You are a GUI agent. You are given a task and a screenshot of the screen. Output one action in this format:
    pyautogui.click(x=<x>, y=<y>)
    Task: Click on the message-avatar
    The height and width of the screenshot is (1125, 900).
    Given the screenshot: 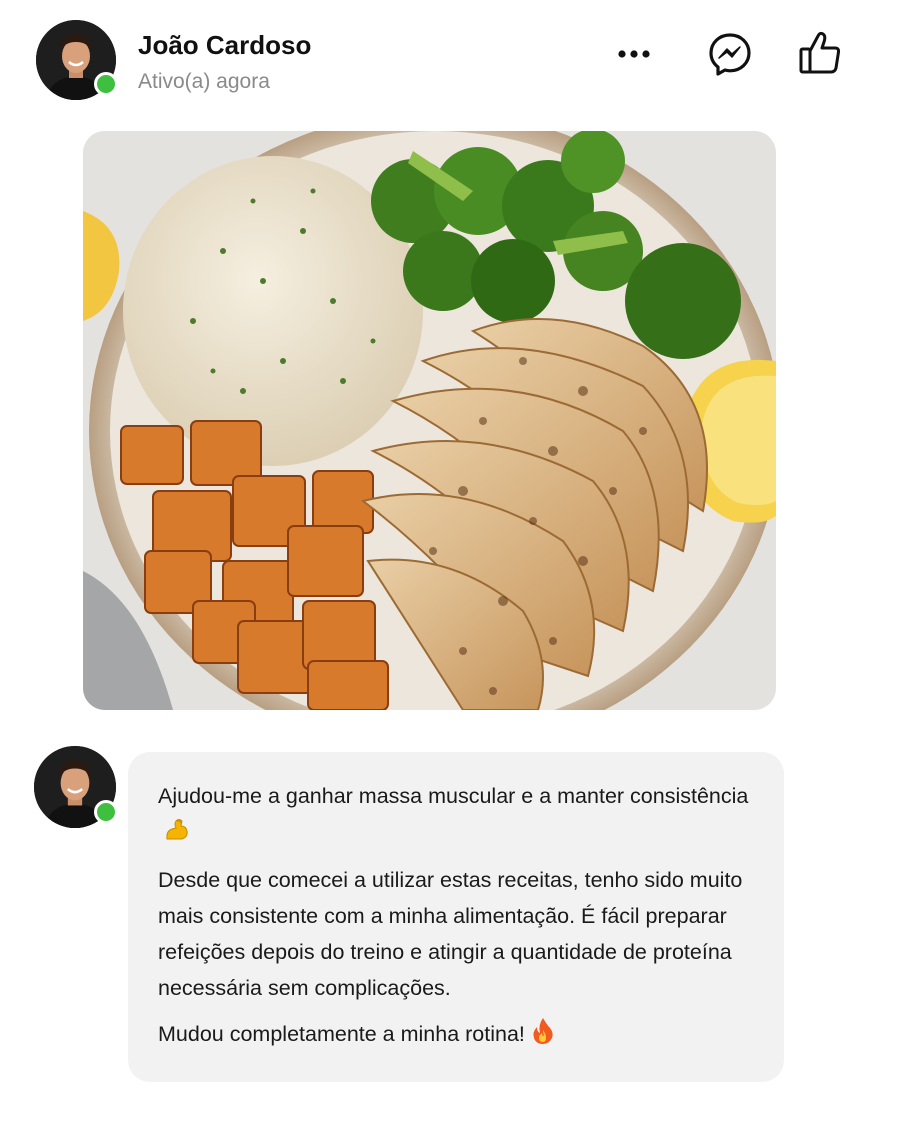 What is the action you would take?
    pyautogui.click(x=76, y=787)
    